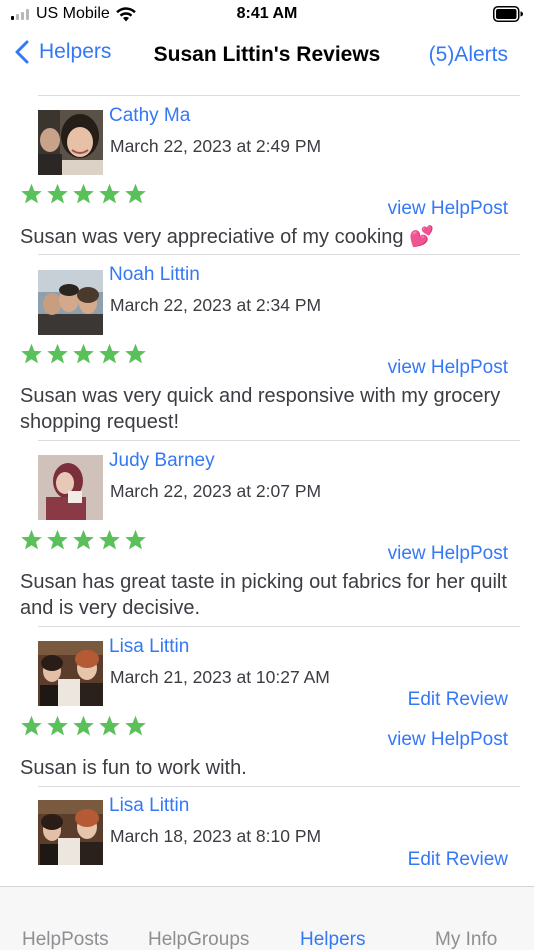 The image size is (534, 950). What do you see at coordinates (267, 918) in the screenshot?
I see `tab-bar: HelpPosts HelpGroups Helpers My Info` at bounding box center [267, 918].